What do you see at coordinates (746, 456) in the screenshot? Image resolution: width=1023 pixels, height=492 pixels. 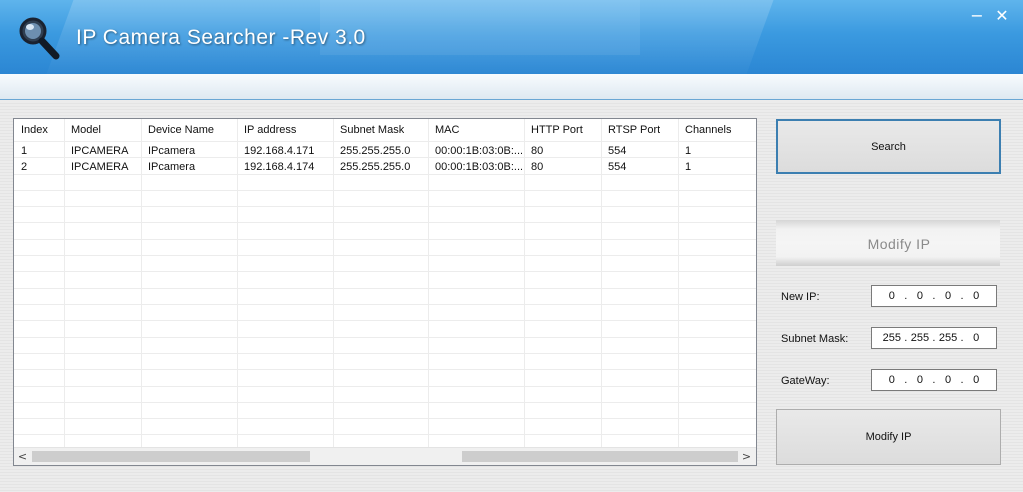 I see `scroll-right-icon: >` at bounding box center [746, 456].